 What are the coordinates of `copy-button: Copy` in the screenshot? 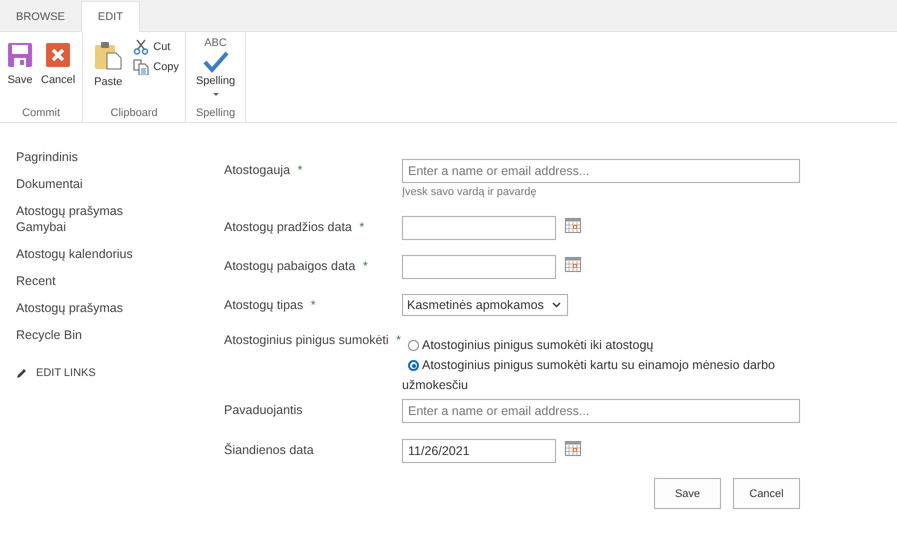 It's located at (156, 67).